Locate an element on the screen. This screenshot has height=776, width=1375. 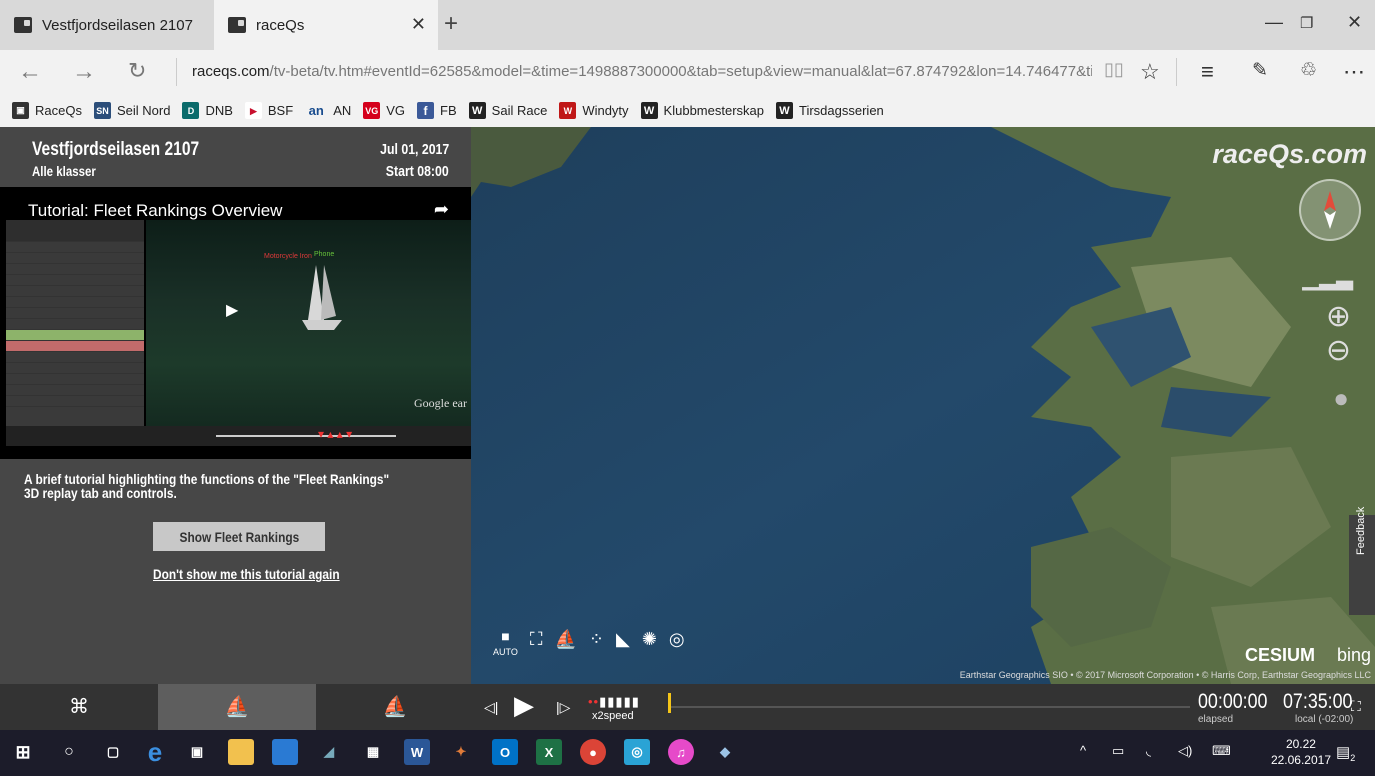
chrome-icon: ● is located at coordinates (593, 752).